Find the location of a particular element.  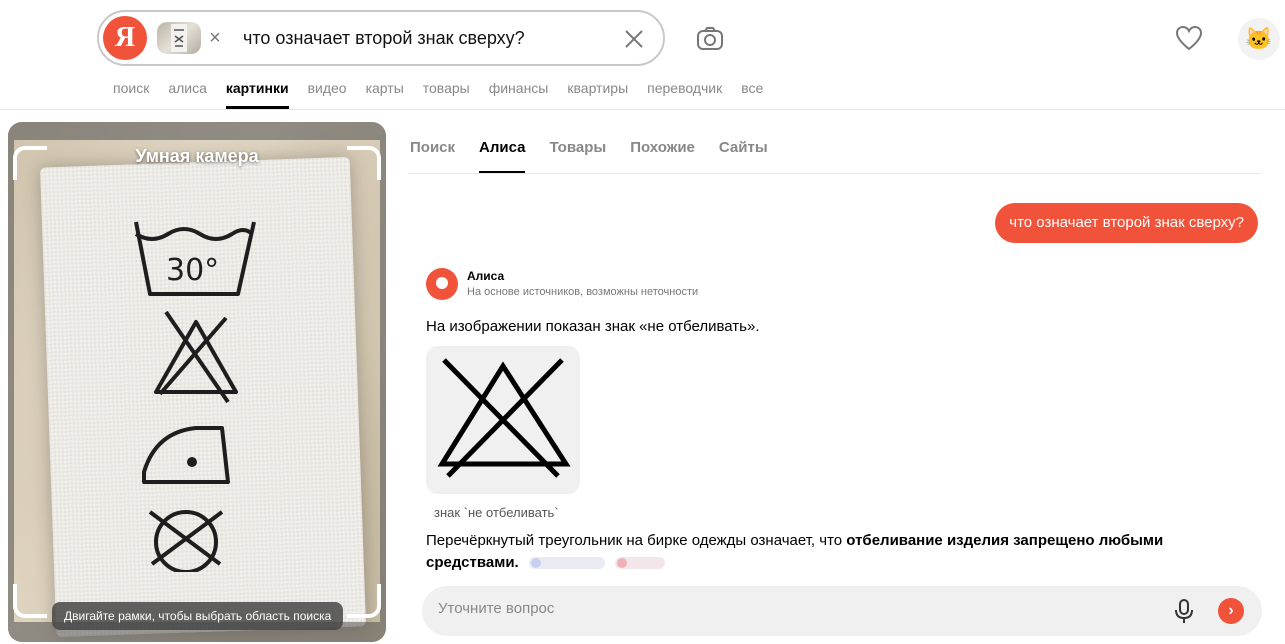

nav-item-translator: переводчик is located at coordinates (684, 90).